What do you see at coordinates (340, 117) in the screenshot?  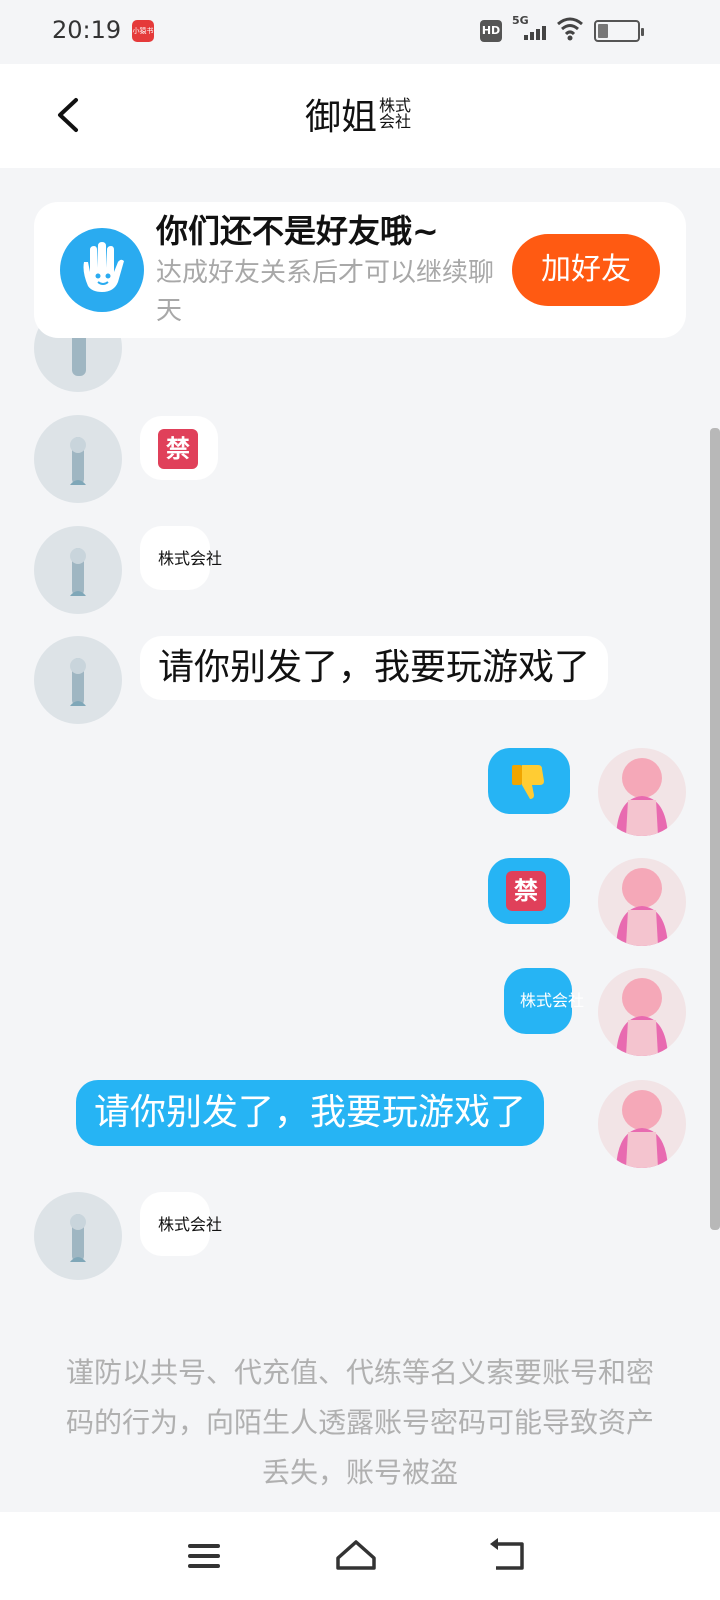 I see `contact-name: 御姐` at bounding box center [340, 117].